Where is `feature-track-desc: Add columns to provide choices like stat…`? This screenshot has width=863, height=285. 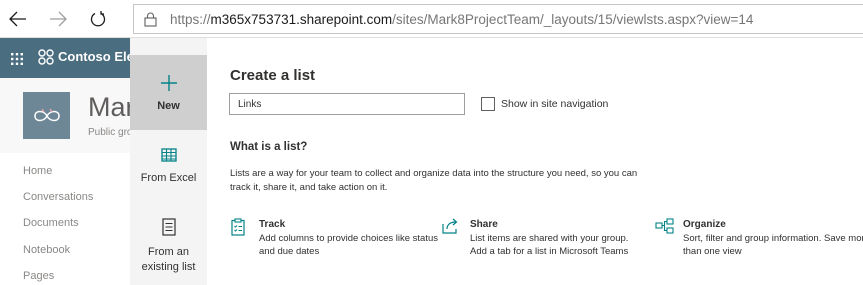 feature-track-desc: Add columns to provide choices like stat… is located at coordinates (349, 245).